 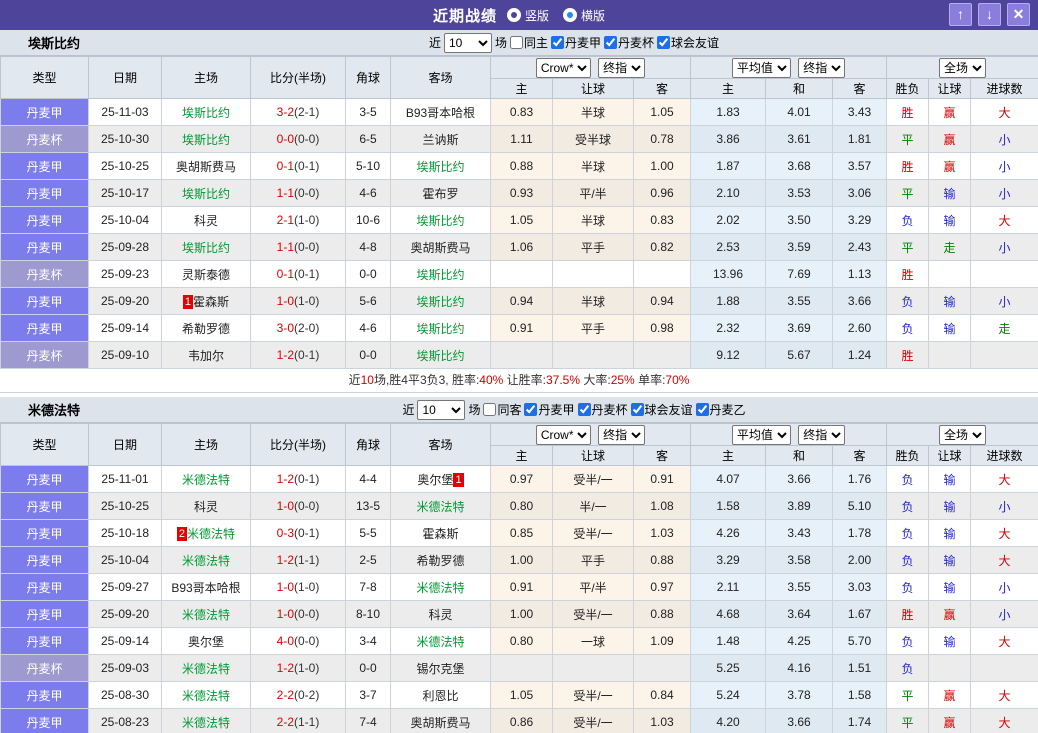 I want to click on move-up-button: ↑, so click(x=960, y=14).